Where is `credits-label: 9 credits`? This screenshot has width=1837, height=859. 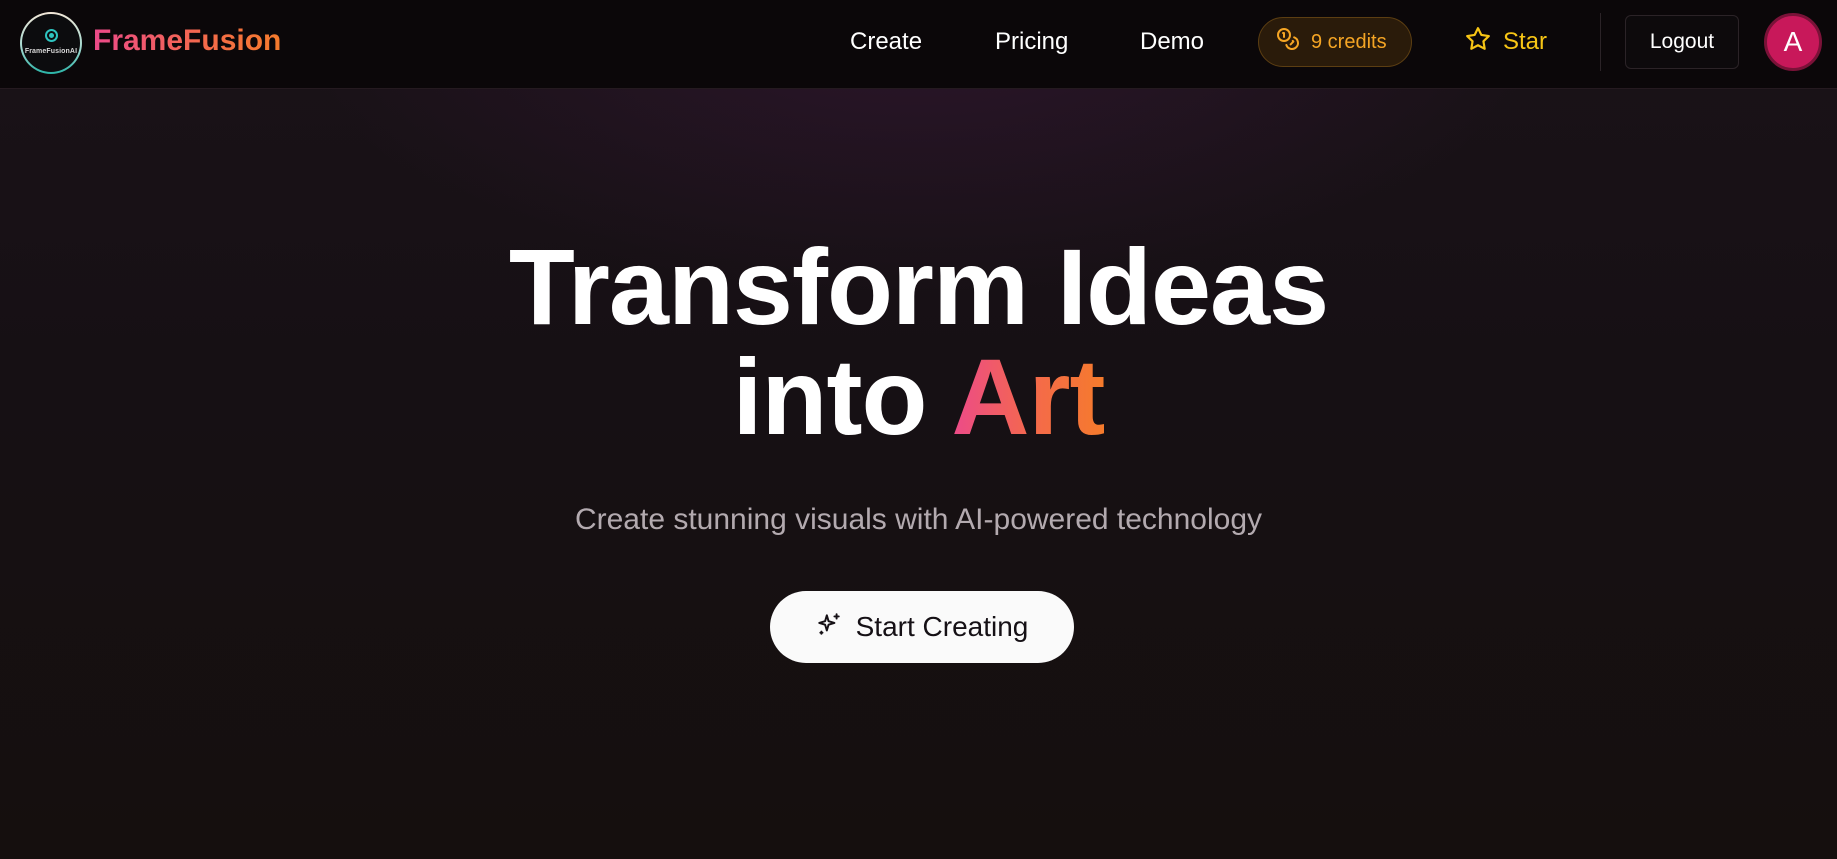 credits-label: 9 credits is located at coordinates (1349, 41).